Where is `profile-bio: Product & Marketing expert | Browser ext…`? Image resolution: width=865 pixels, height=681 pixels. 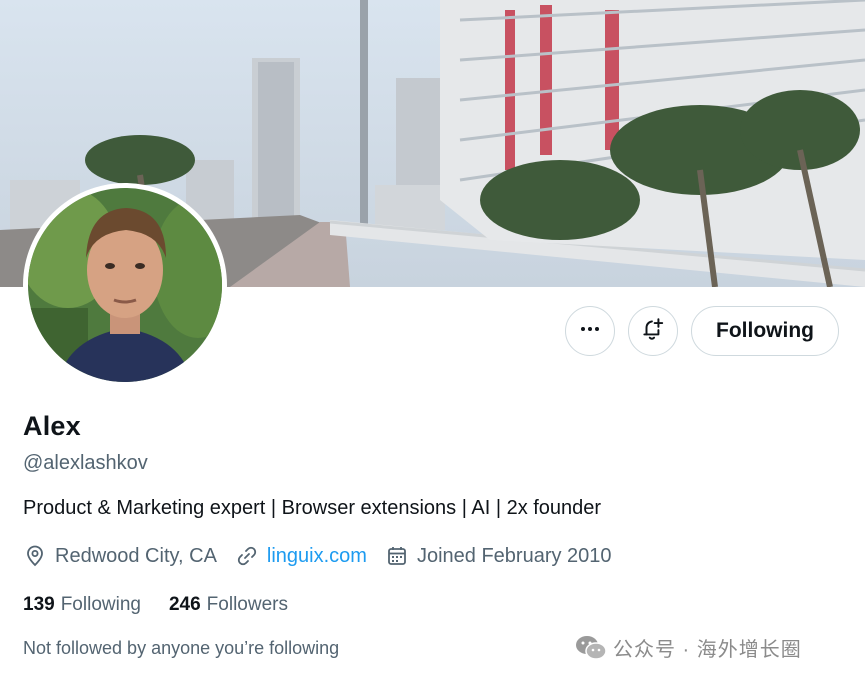
profile-bio: Product & Marketing expert | Browser ext… is located at coordinates (312, 508).